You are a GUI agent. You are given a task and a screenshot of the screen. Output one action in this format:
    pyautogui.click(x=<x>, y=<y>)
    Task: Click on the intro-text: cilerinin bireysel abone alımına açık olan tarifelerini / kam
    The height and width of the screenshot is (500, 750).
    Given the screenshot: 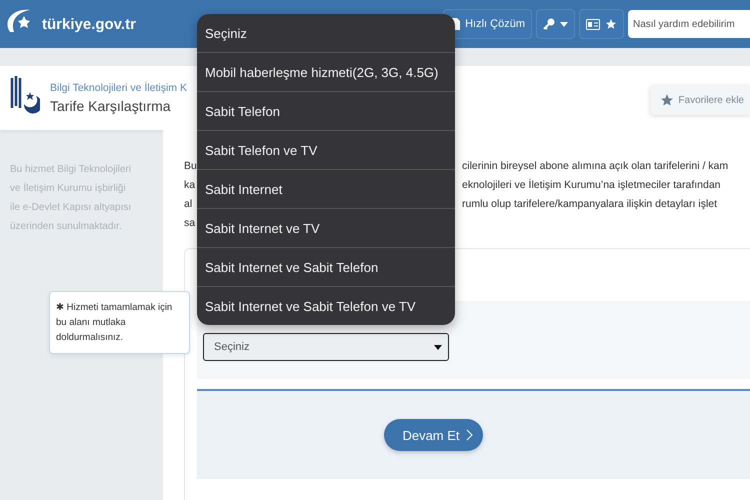 What is the action you would take?
    pyautogui.click(x=596, y=166)
    